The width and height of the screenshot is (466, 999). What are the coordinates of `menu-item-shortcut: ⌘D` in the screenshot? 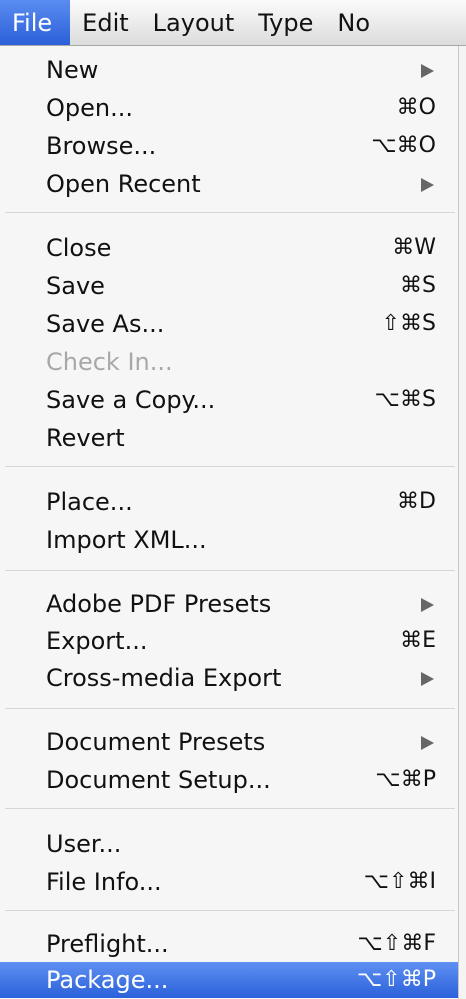 It's located at (416, 501).